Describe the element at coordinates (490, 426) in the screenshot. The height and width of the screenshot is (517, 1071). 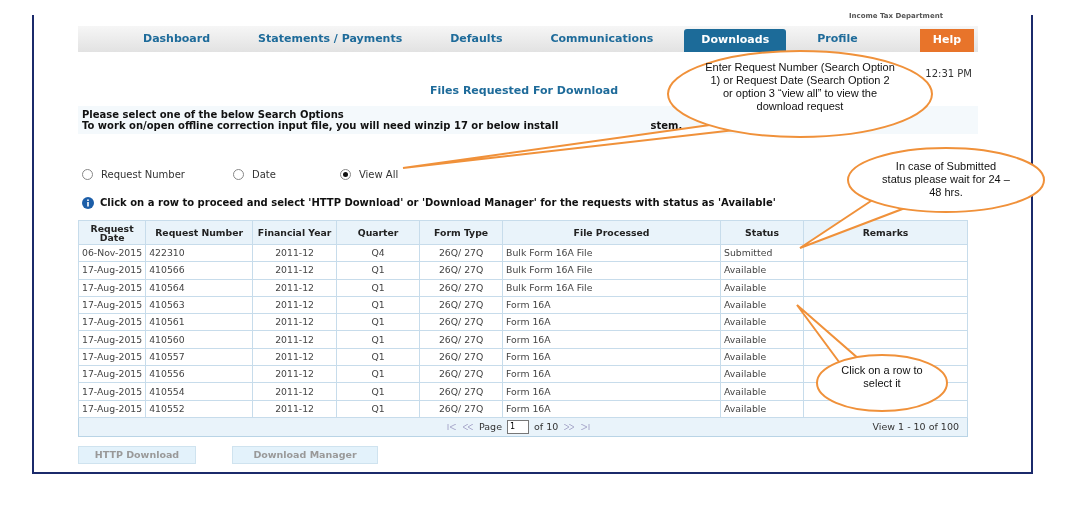
I see `page-label: Page` at that location.